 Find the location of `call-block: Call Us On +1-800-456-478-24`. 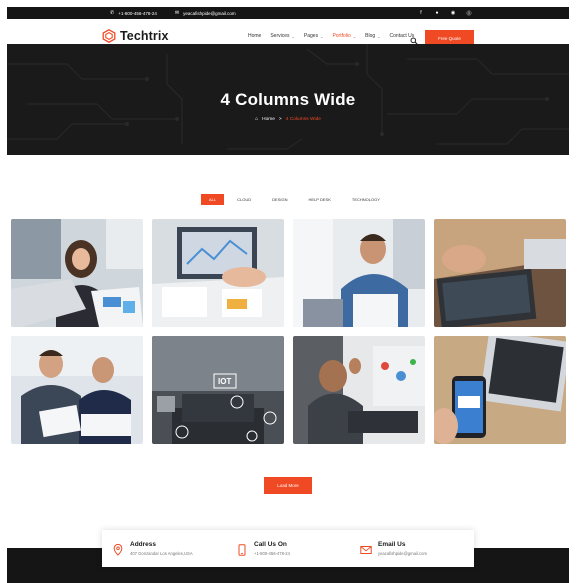

call-block: Call Us On +1-800-456-478-24 is located at coordinates (263, 548).